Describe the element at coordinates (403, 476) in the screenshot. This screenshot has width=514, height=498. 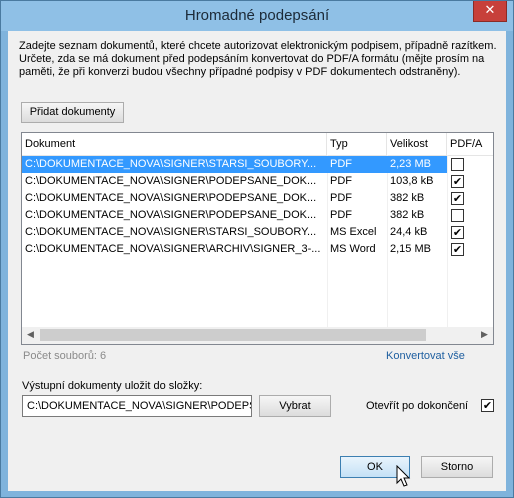
I see `mouse-pointer-icon` at that location.